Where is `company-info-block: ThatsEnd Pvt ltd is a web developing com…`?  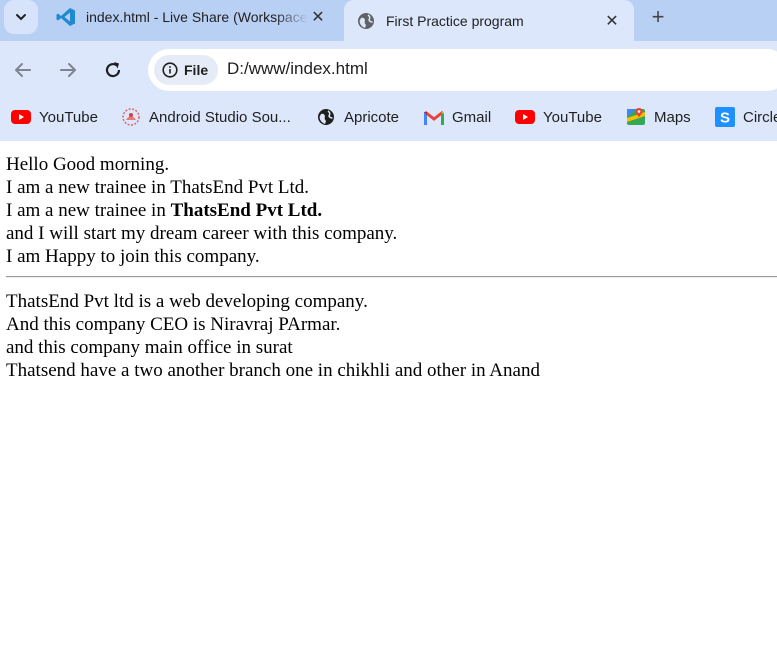 company-info-block: ThatsEnd Pvt ltd is a web developing com… is located at coordinates (270, 336).